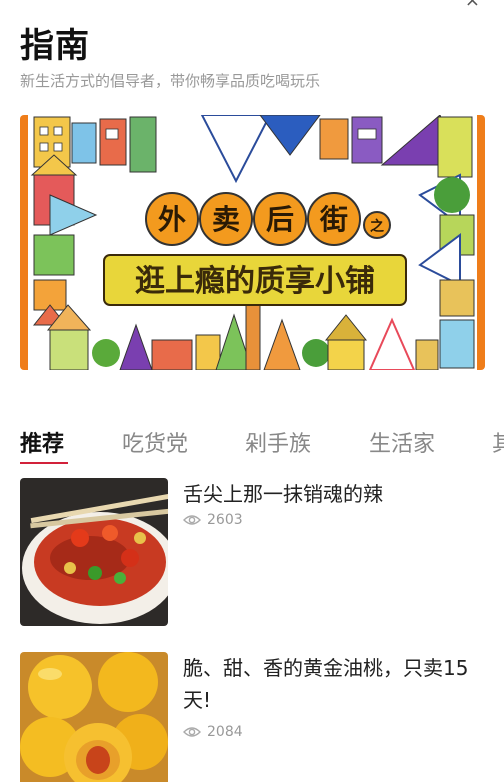  What do you see at coordinates (280, 219) in the screenshot?
I see `banner-char-3: 后` at bounding box center [280, 219].